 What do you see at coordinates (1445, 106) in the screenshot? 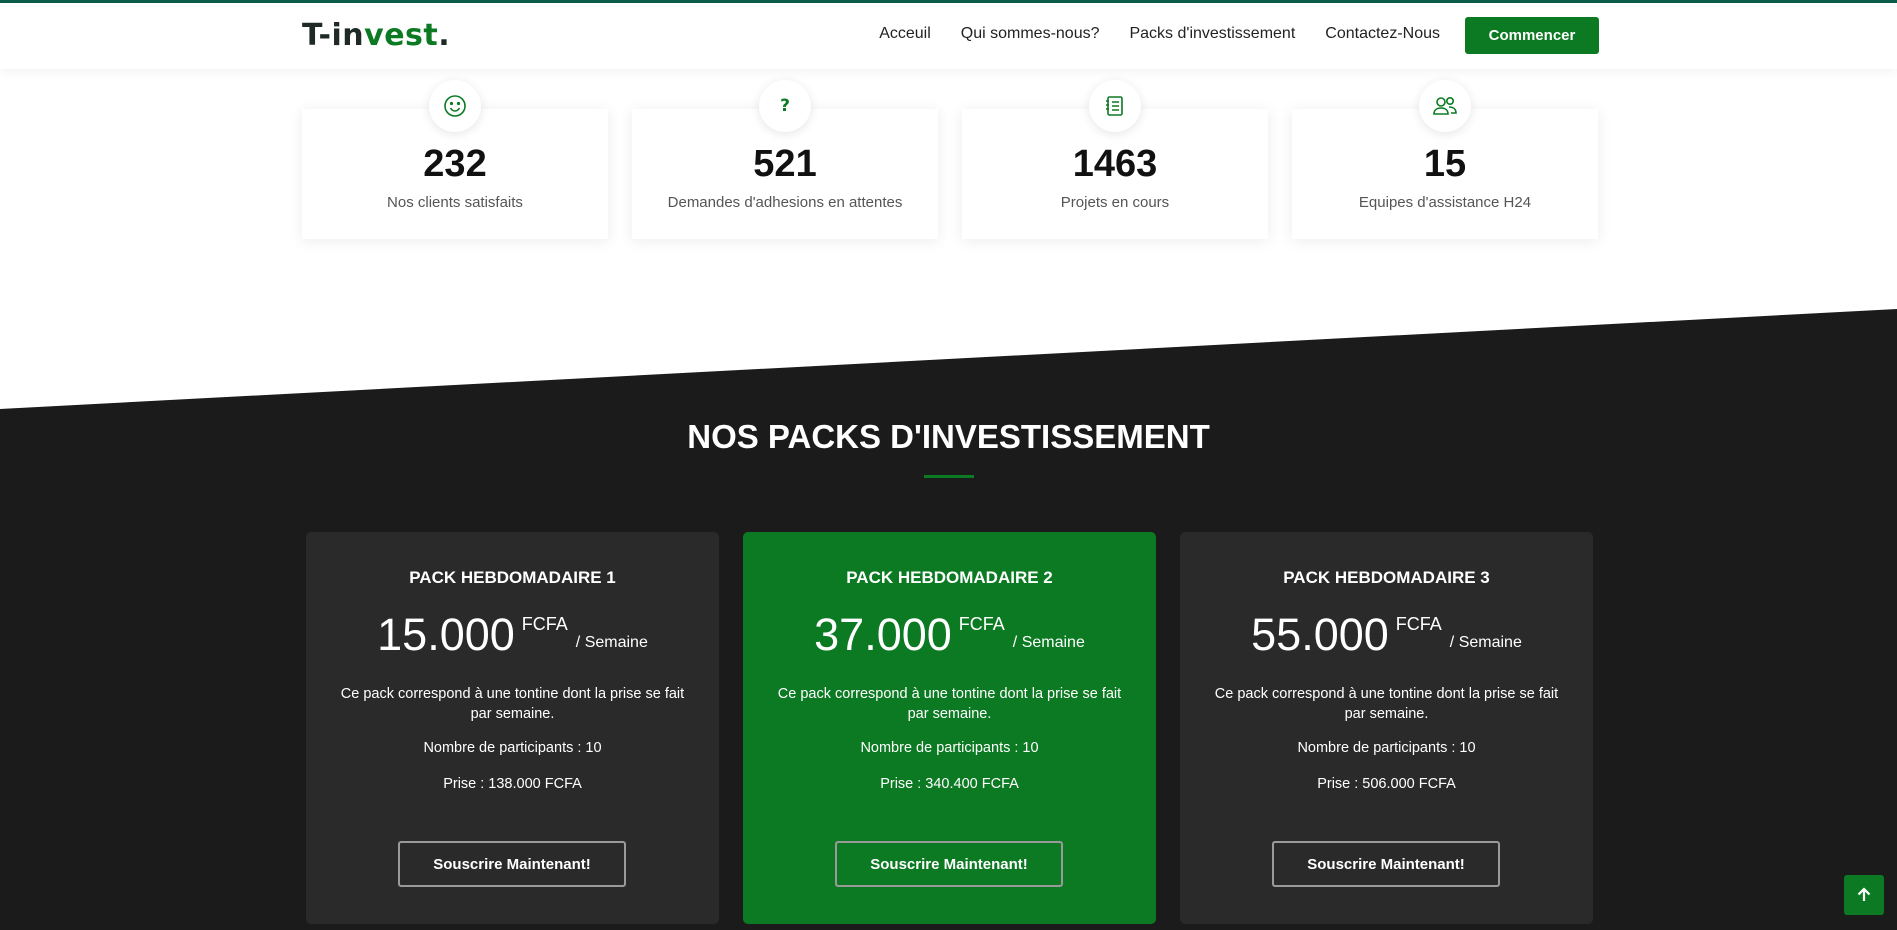
I see `people-icon` at bounding box center [1445, 106].